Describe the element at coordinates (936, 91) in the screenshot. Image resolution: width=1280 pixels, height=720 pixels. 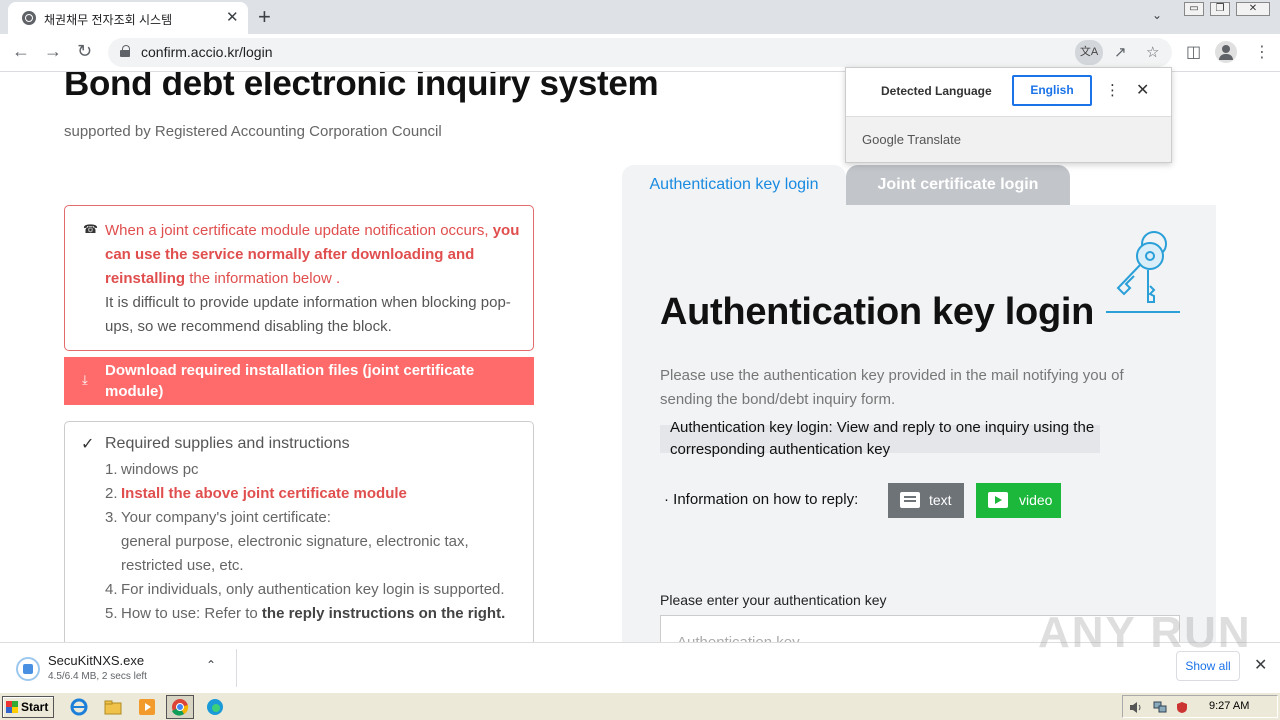
I see `detected-language-option: Detected Language` at that location.